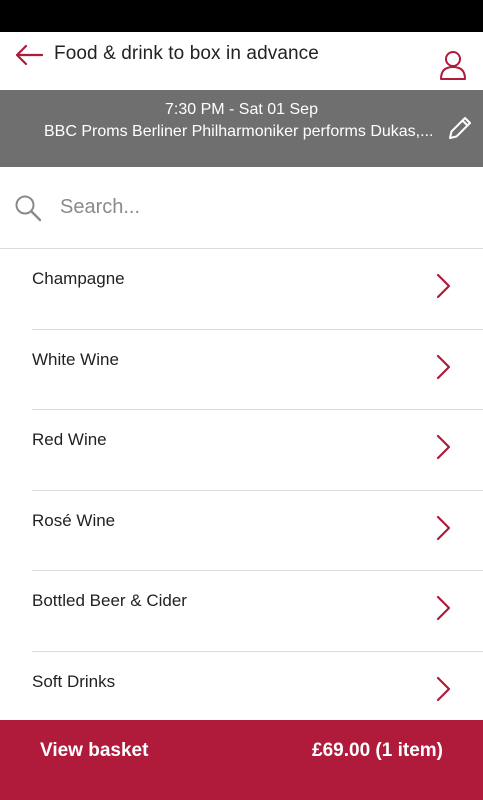 This screenshot has height=800, width=483. Describe the element at coordinates (241, 16) in the screenshot. I see `status-bar` at that location.